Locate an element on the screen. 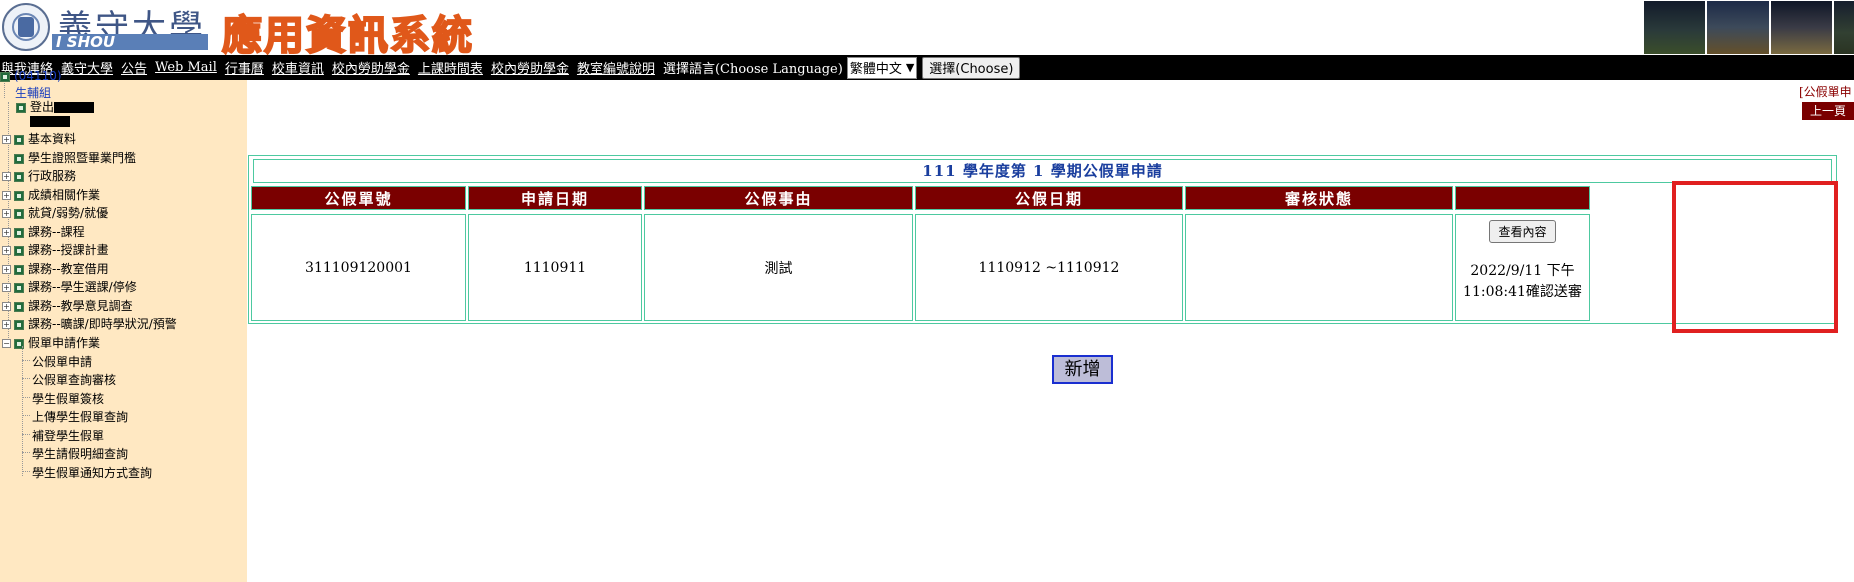  redacted-name is located at coordinates (74, 107).